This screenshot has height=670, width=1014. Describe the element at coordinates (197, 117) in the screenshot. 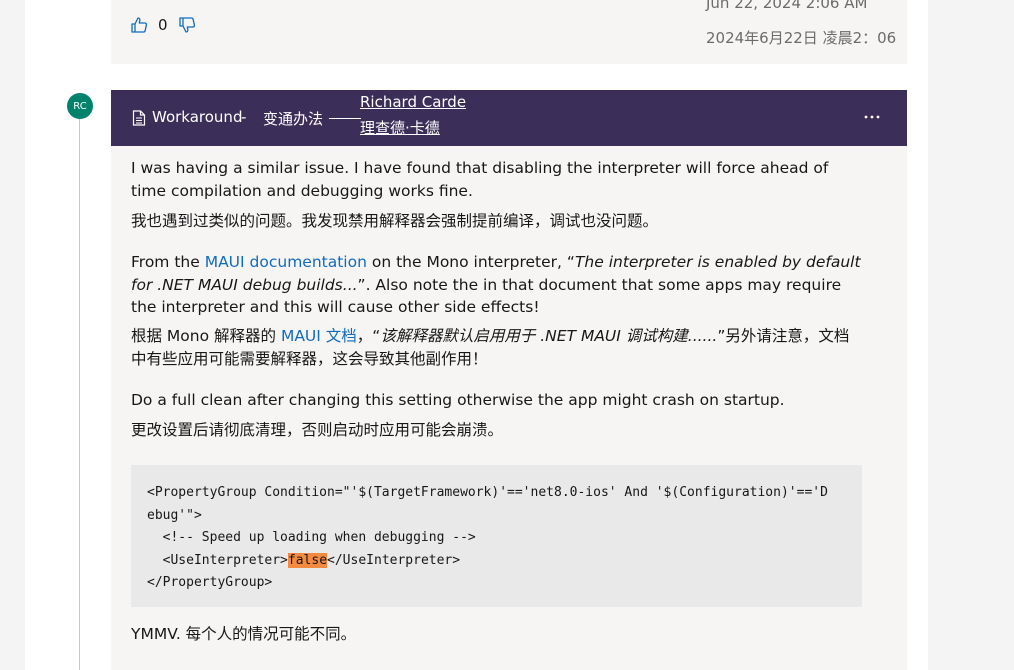

I see `answer-type-label: Workaround` at that location.